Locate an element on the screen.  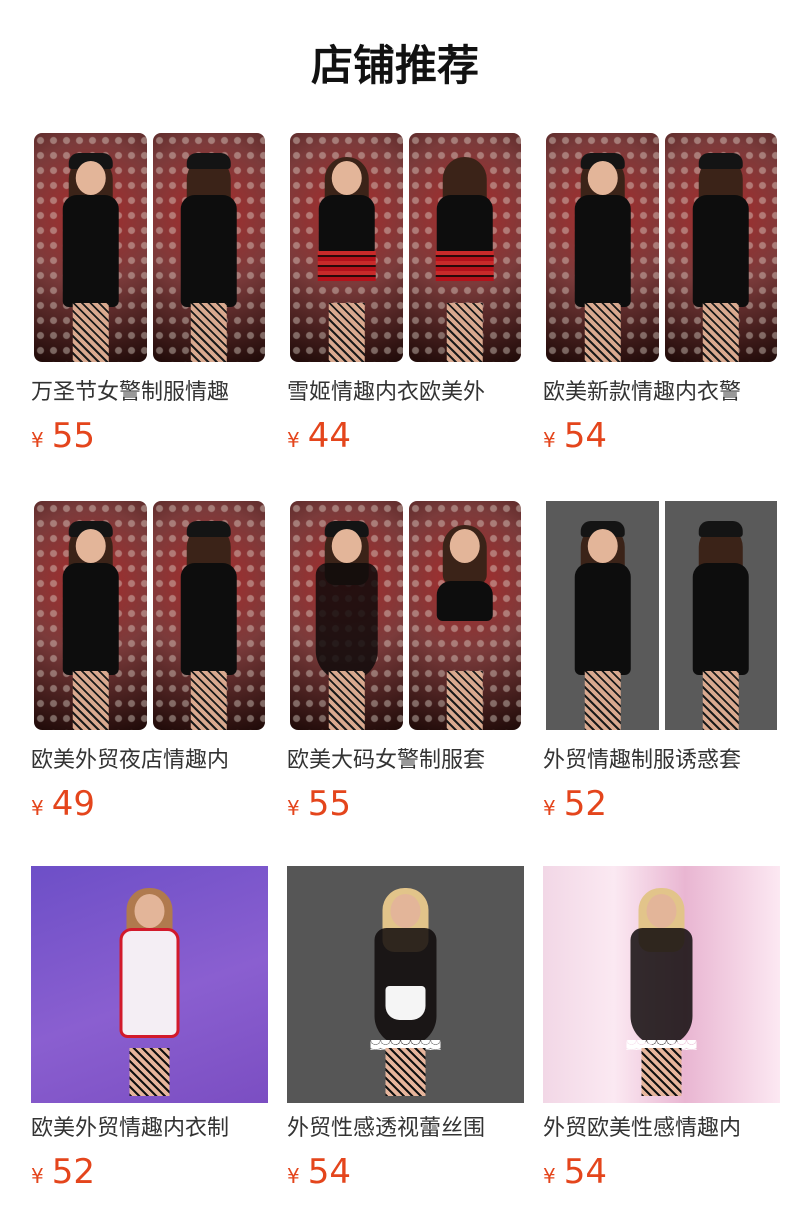
product-card: 外贸性感透视蕾丝围 ¥ 54 is located at coordinates (405, 1030).